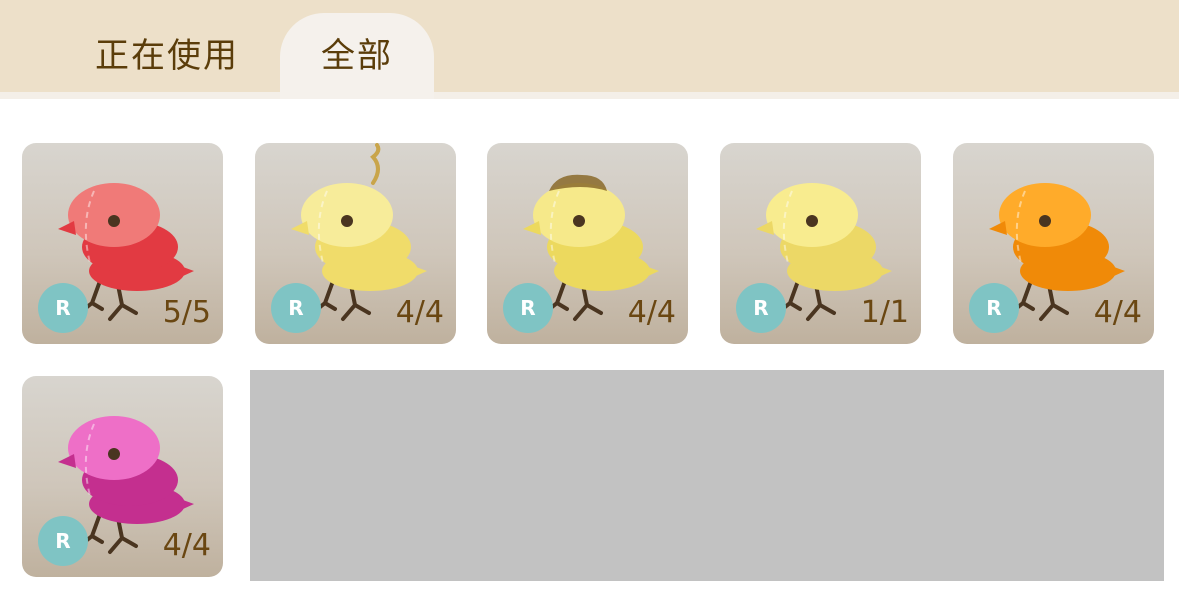 The height and width of the screenshot is (605, 1179). What do you see at coordinates (122, 243) in the screenshot?
I see `bird-item-card: R 5/5` at bounding box center [122, 243].